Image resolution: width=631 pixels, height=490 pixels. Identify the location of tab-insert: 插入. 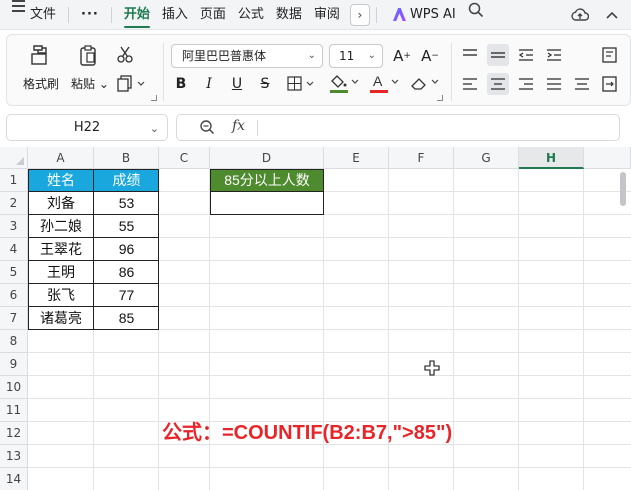
(175, 15).